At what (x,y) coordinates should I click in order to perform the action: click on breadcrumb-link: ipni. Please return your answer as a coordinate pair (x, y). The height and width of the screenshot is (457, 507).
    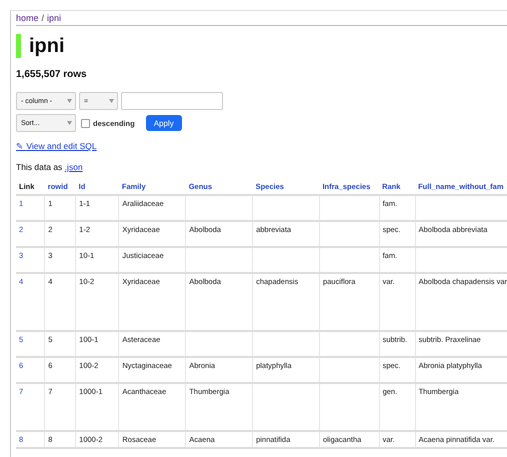
    Looking at the image, I should click on (54, 18).